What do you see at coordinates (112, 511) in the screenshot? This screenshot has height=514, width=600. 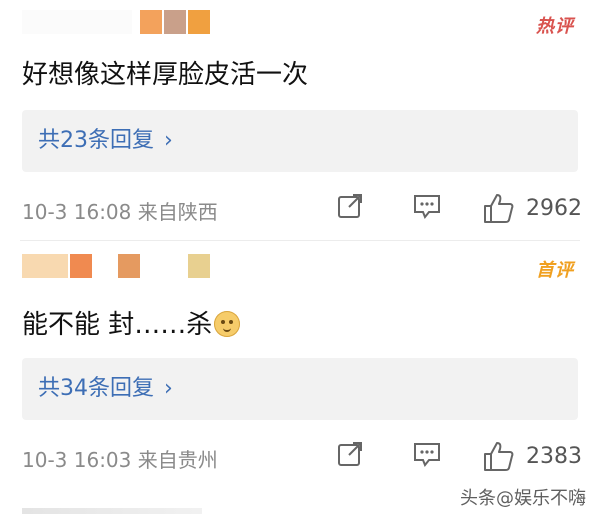 I see `cut-off-content` at bounding box center [112, 511].